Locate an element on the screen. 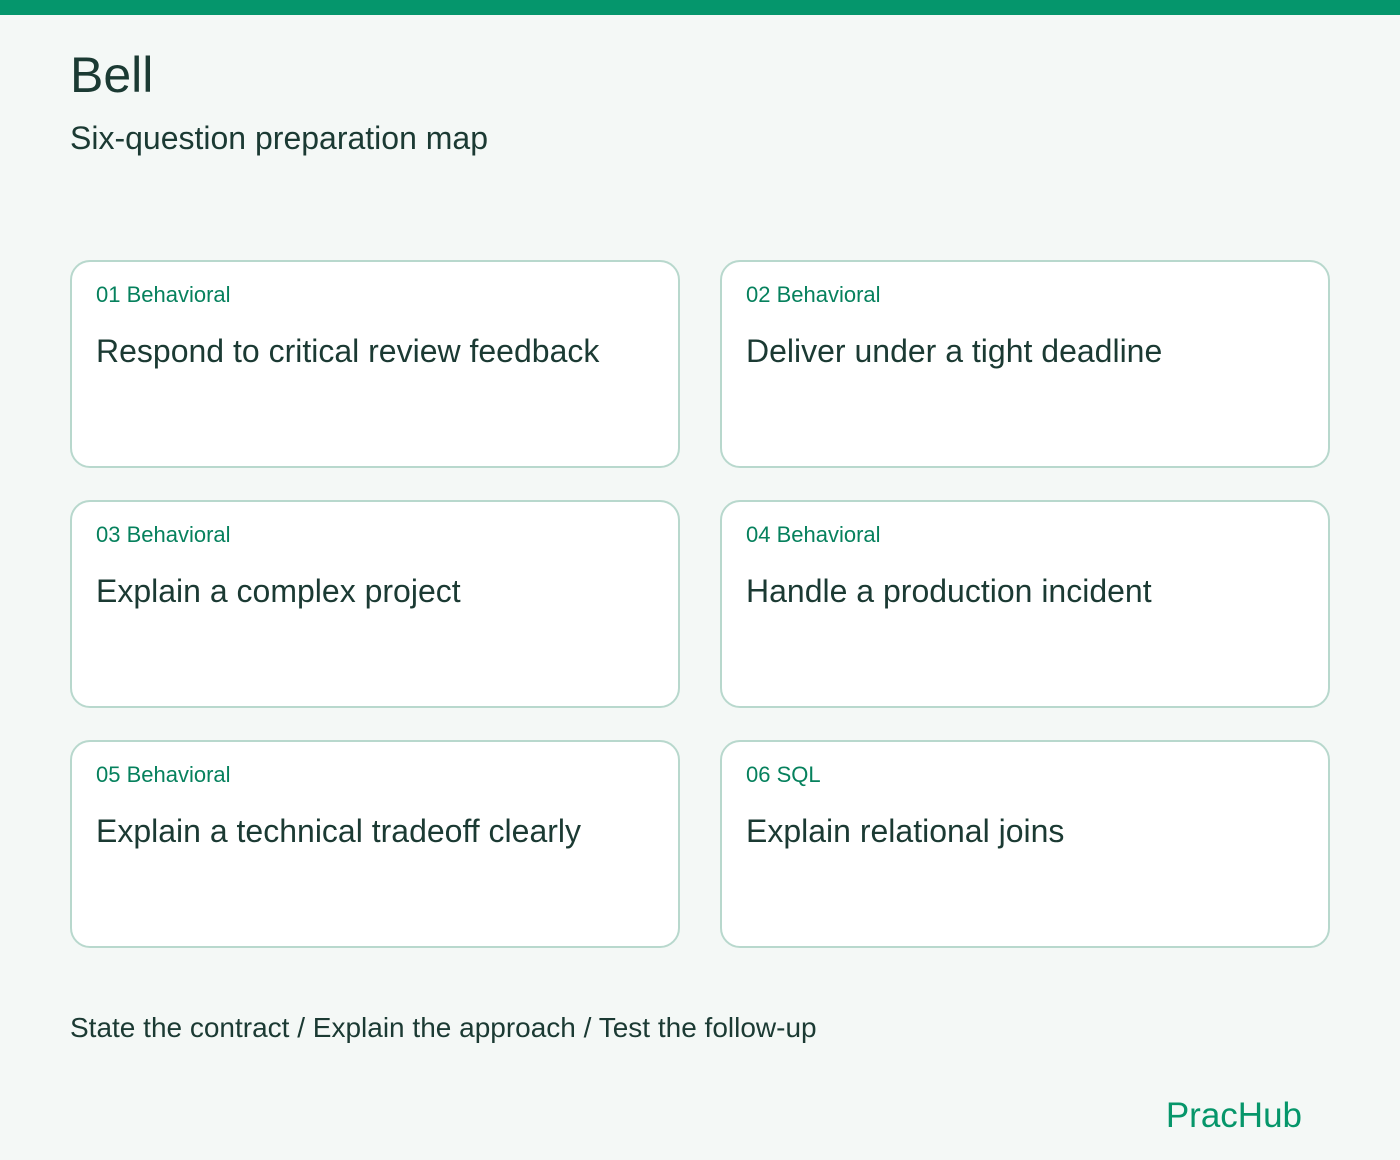 This screenshot has width=1400, height=1160. question-title: Explain relational joins is located at coordinates (905, 831).